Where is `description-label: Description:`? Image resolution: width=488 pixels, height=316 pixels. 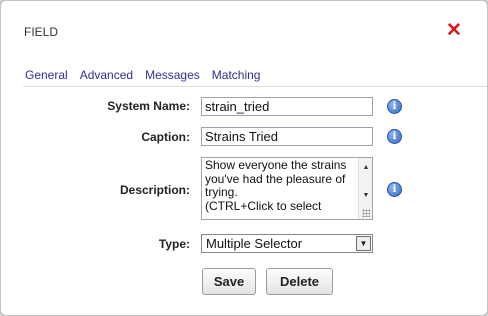
description-label: Description: is located at coordinates (154, 190).